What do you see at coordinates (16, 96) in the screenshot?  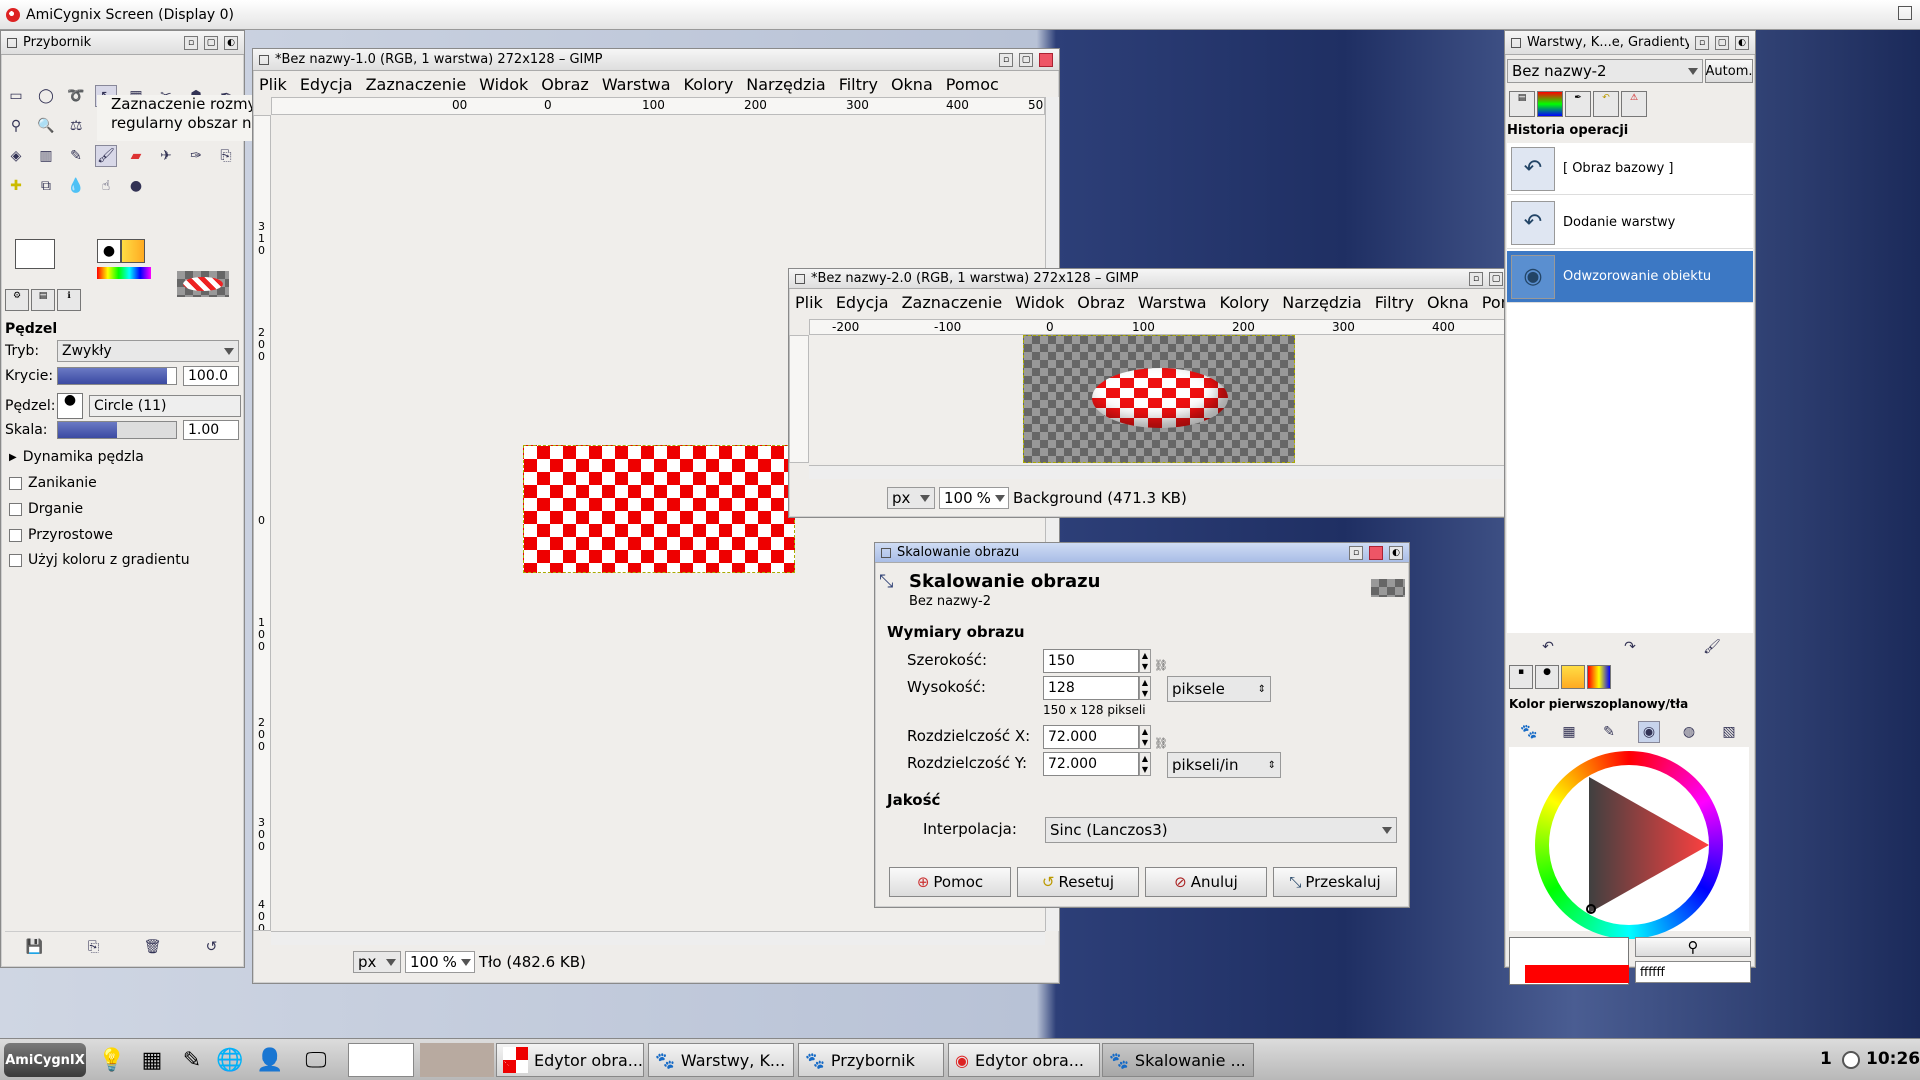 I see `rect-select-icon: ▭` at bounding box center [16, 96].